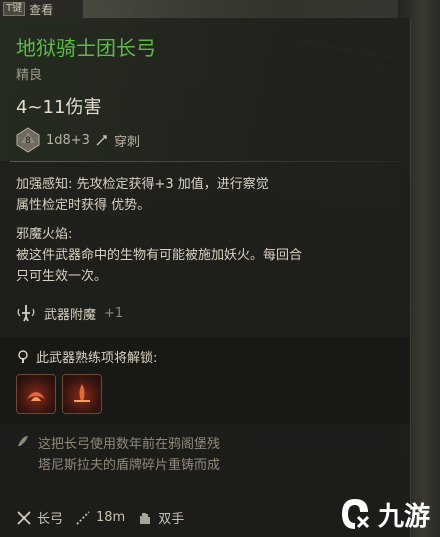 The height and width of the screenshot is (537, 440). I want to click on weapon-range-label: 18m, so click(111, 517).